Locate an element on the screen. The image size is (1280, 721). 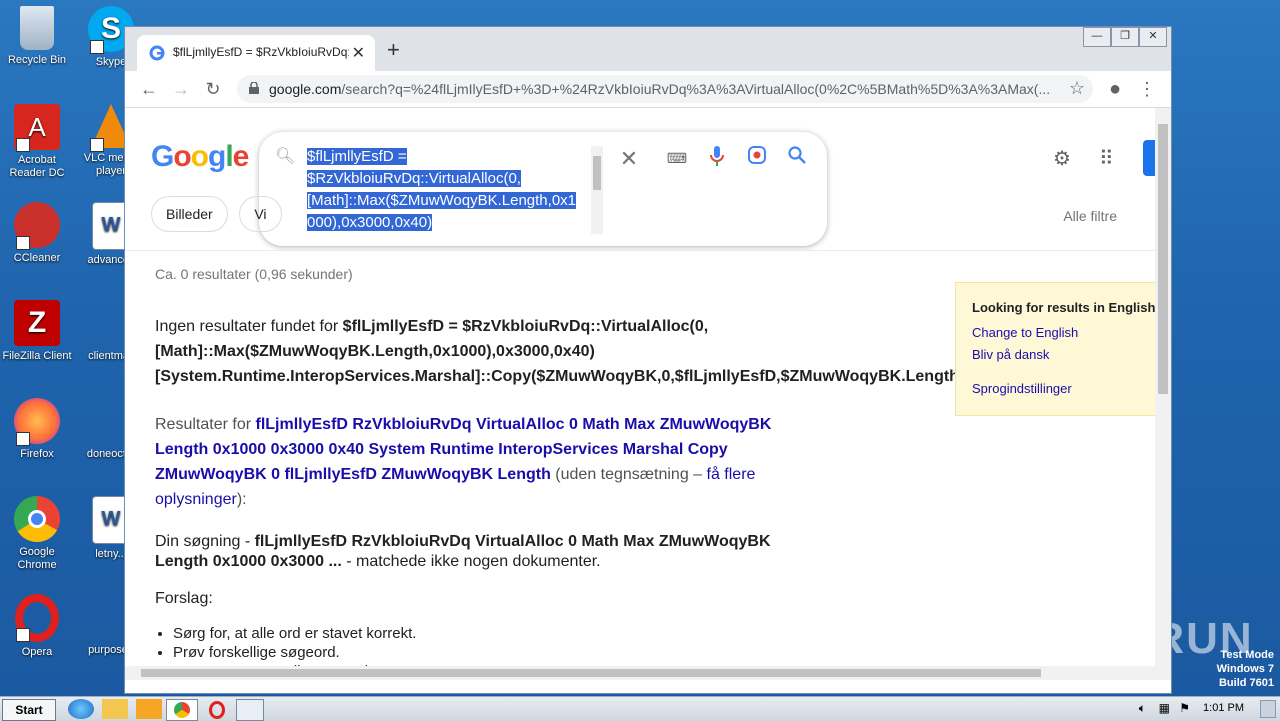
chip-images: Billeder is located at coordinates (189, 214).